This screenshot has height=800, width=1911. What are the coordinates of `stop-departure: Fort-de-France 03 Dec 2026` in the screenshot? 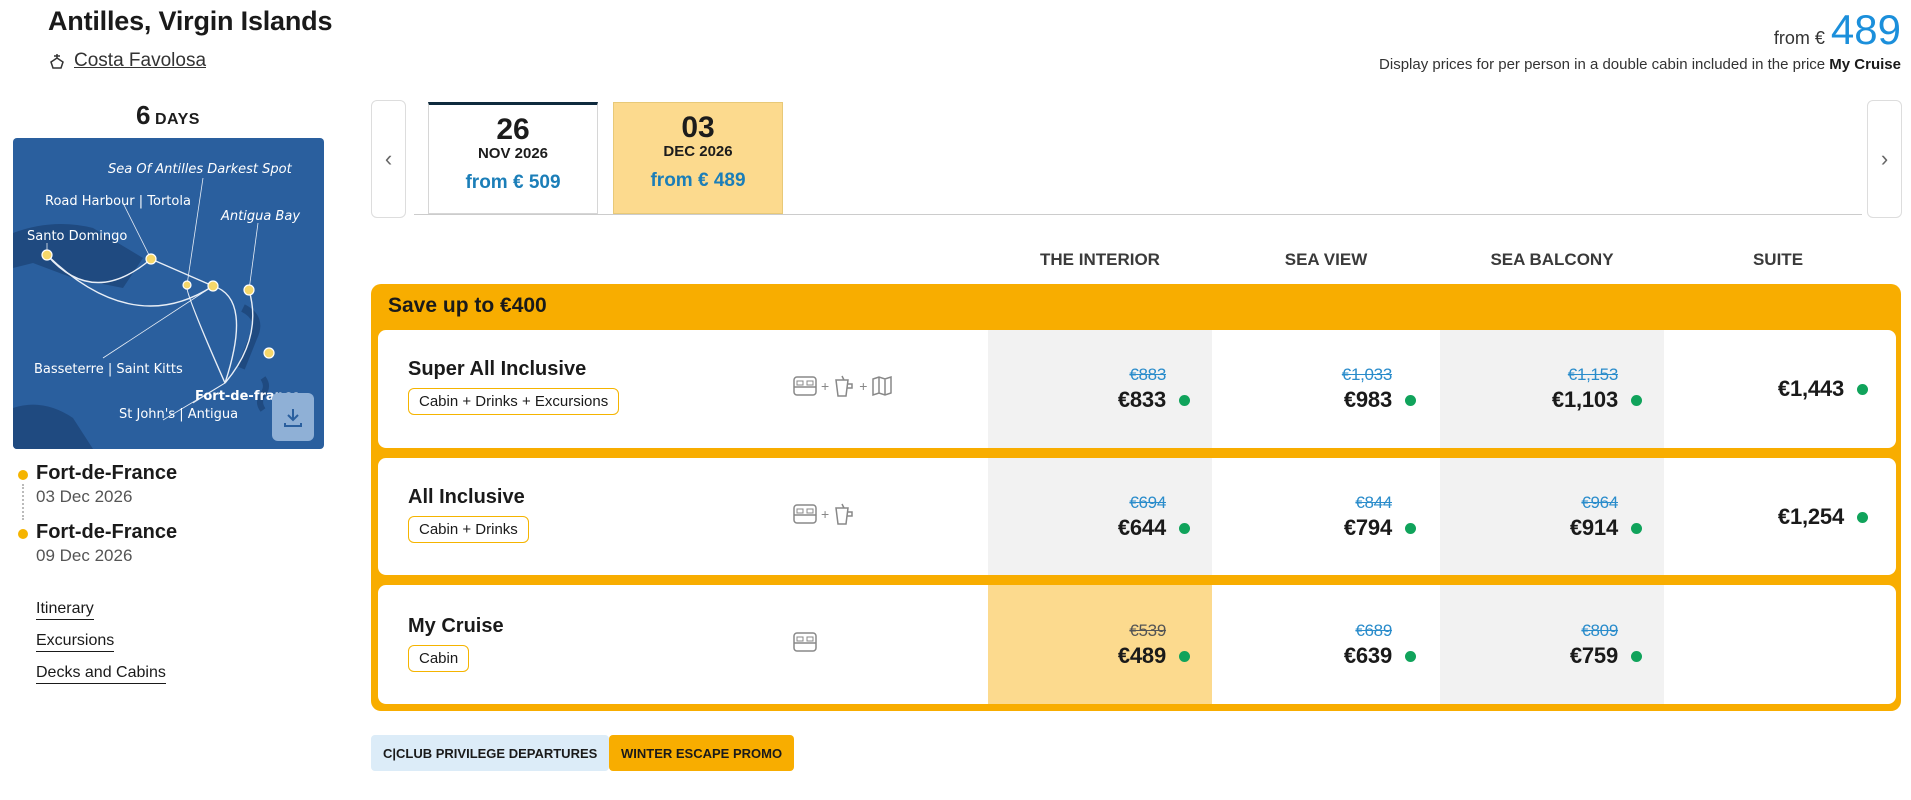 It's located at (168, 484).